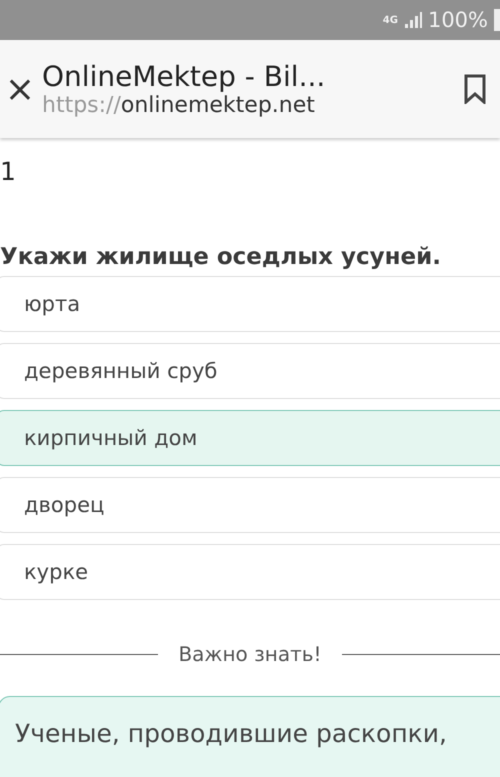  I want to click on battery-icon, so click(497, 20).